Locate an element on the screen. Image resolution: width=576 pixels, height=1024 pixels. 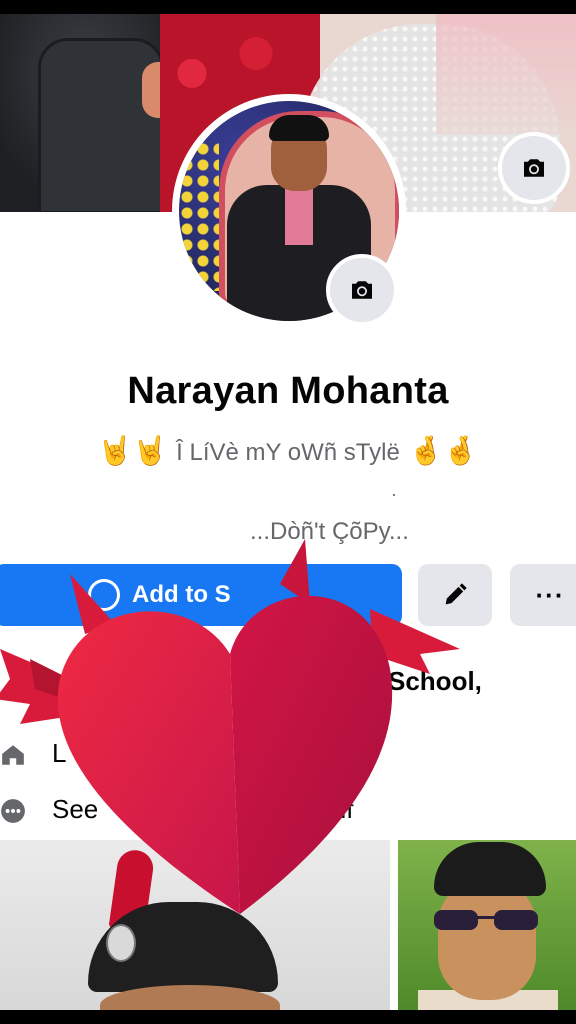
bio-text: Î LíVè mY oWñ sTylë is located at coordinates (288, 452).